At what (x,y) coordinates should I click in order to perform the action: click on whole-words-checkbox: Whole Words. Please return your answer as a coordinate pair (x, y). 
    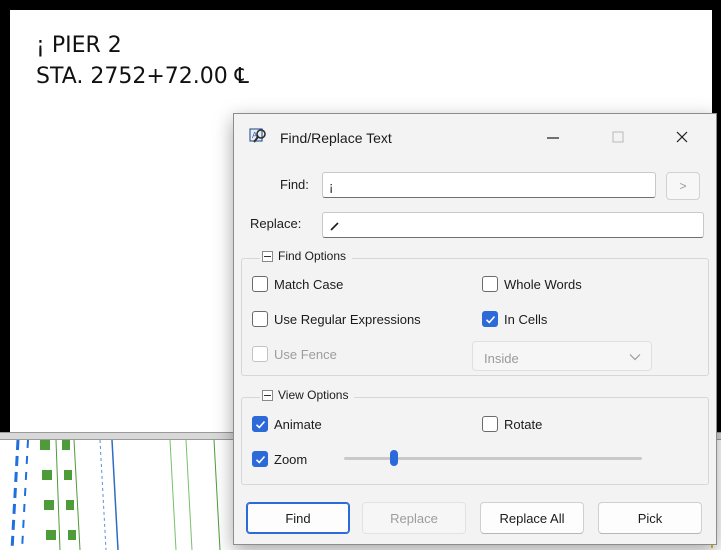
    Looking at the image, I should click on (532, 284).